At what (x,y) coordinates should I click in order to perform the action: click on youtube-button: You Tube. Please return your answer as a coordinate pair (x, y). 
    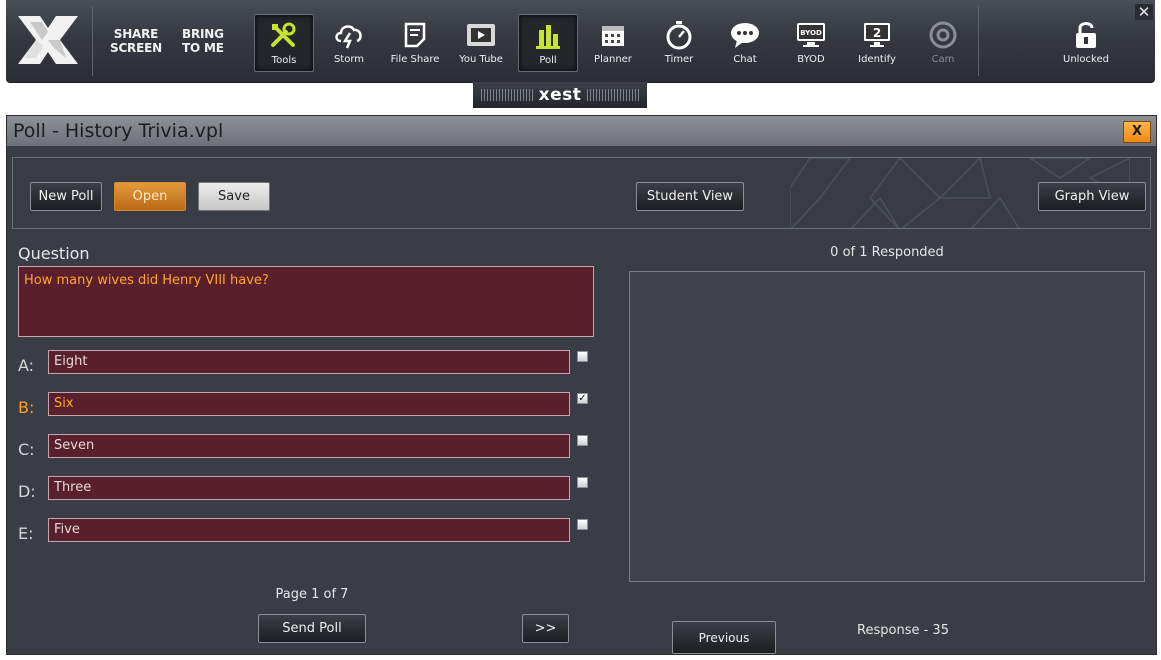
    Looking at the image, I should click on (481, 42).